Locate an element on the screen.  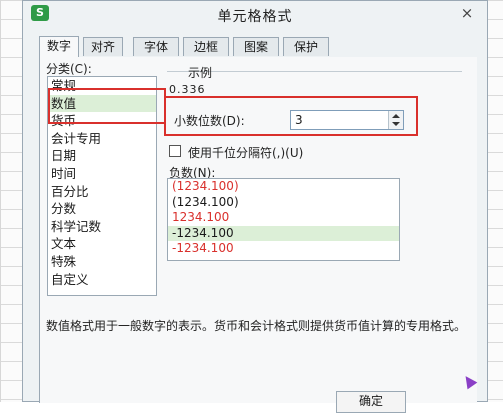
list-item: 日期 is located at coordinates (102, 156).